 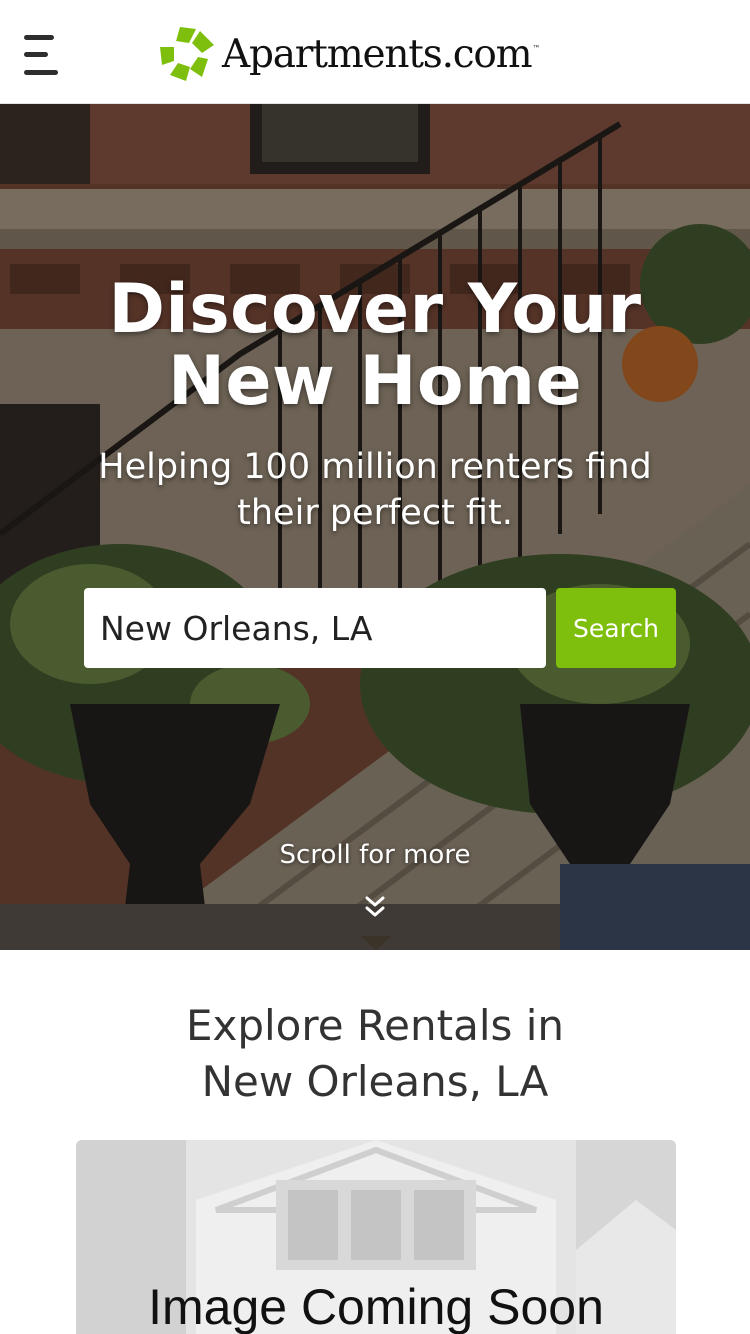 I want to click on explore-title-line2: New Orleans, LA, so click(x=375, y=1081).